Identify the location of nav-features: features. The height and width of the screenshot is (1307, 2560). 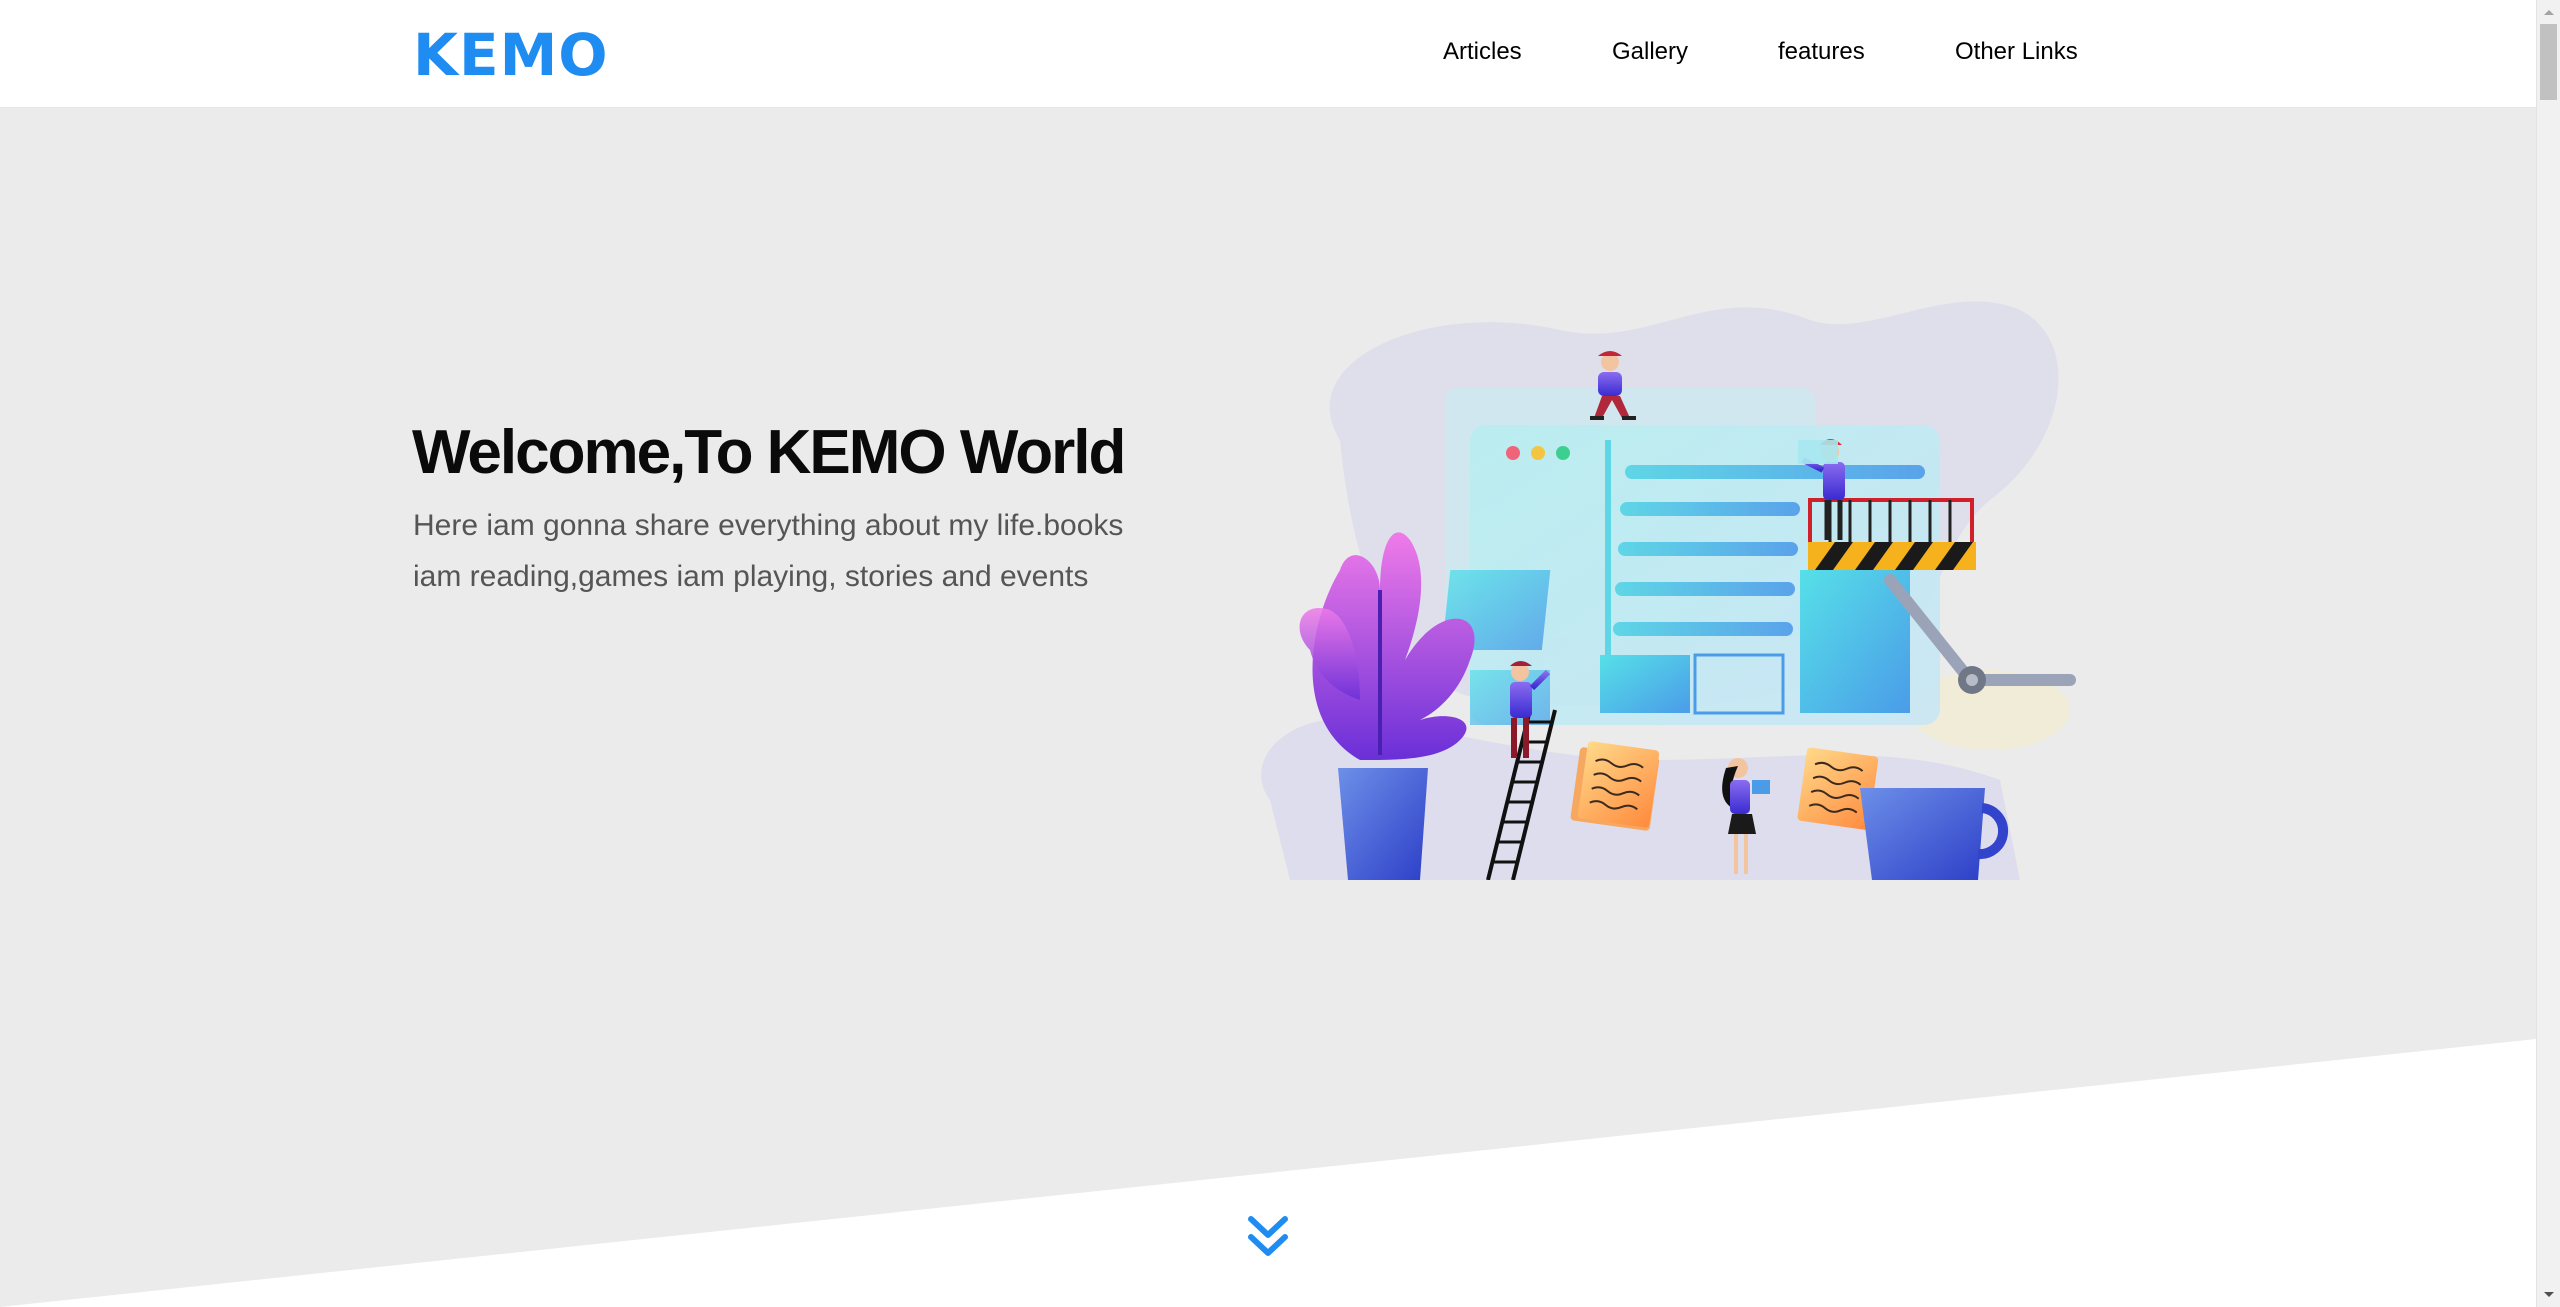
(1821, 52).